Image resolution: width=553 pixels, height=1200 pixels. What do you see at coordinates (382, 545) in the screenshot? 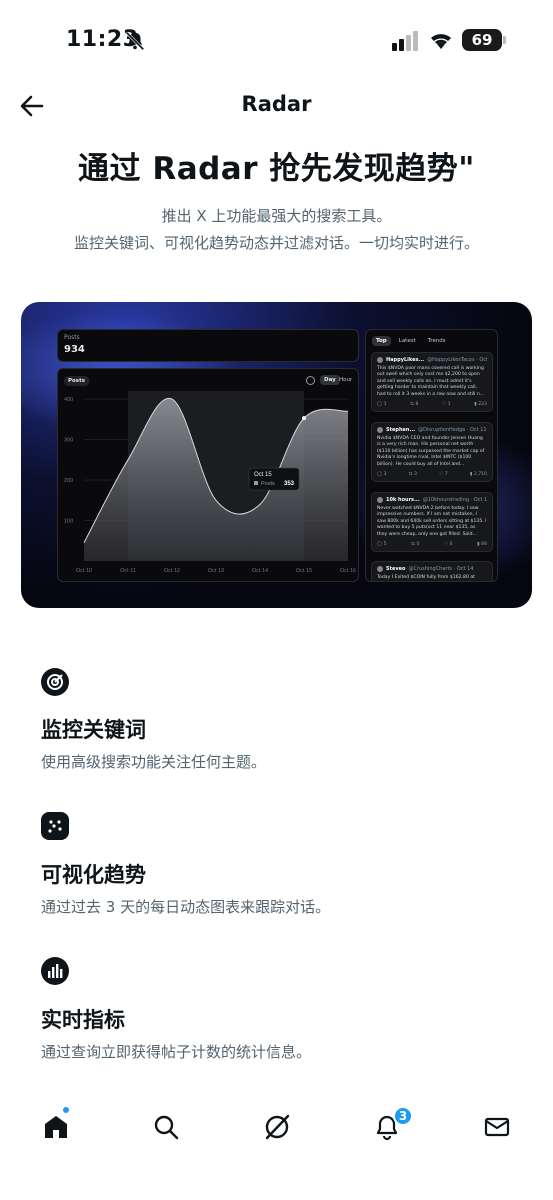
I see `reply-count: ◯ 5` at bounding box center [382, 545].